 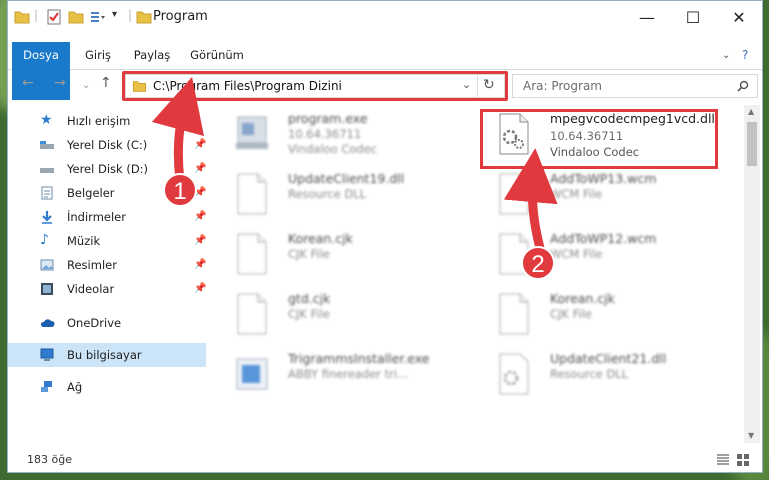 What do you see at coordinates (47, 354) in the screenshot?
I see `computer-icon` at bounding box center [47, 354].